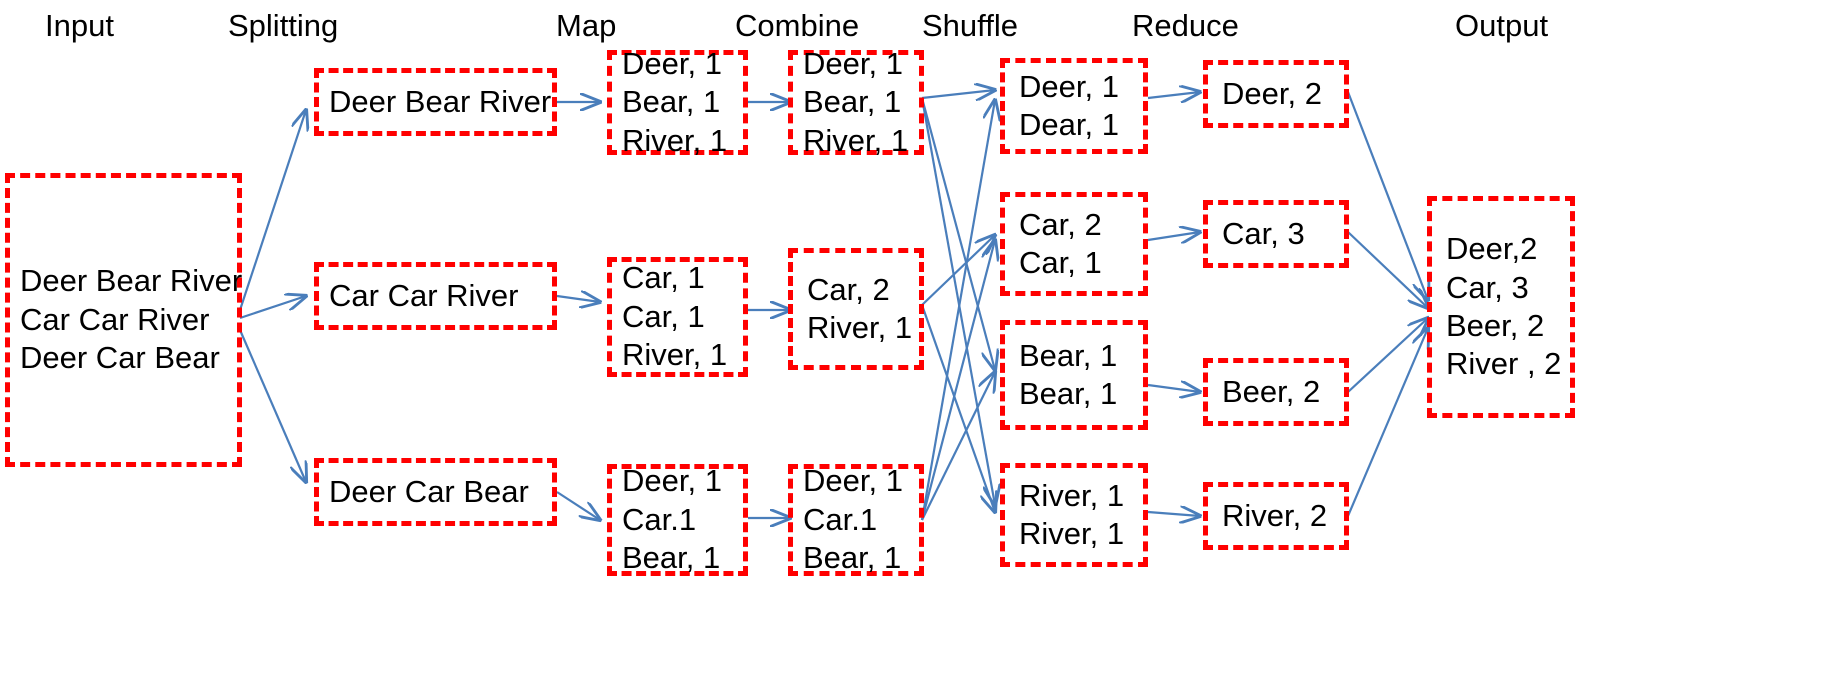 The width and height of the screenshot is (1837, 678). I want to click on shuffle-3-line-2: Bear, 1, so click(1068, 393).